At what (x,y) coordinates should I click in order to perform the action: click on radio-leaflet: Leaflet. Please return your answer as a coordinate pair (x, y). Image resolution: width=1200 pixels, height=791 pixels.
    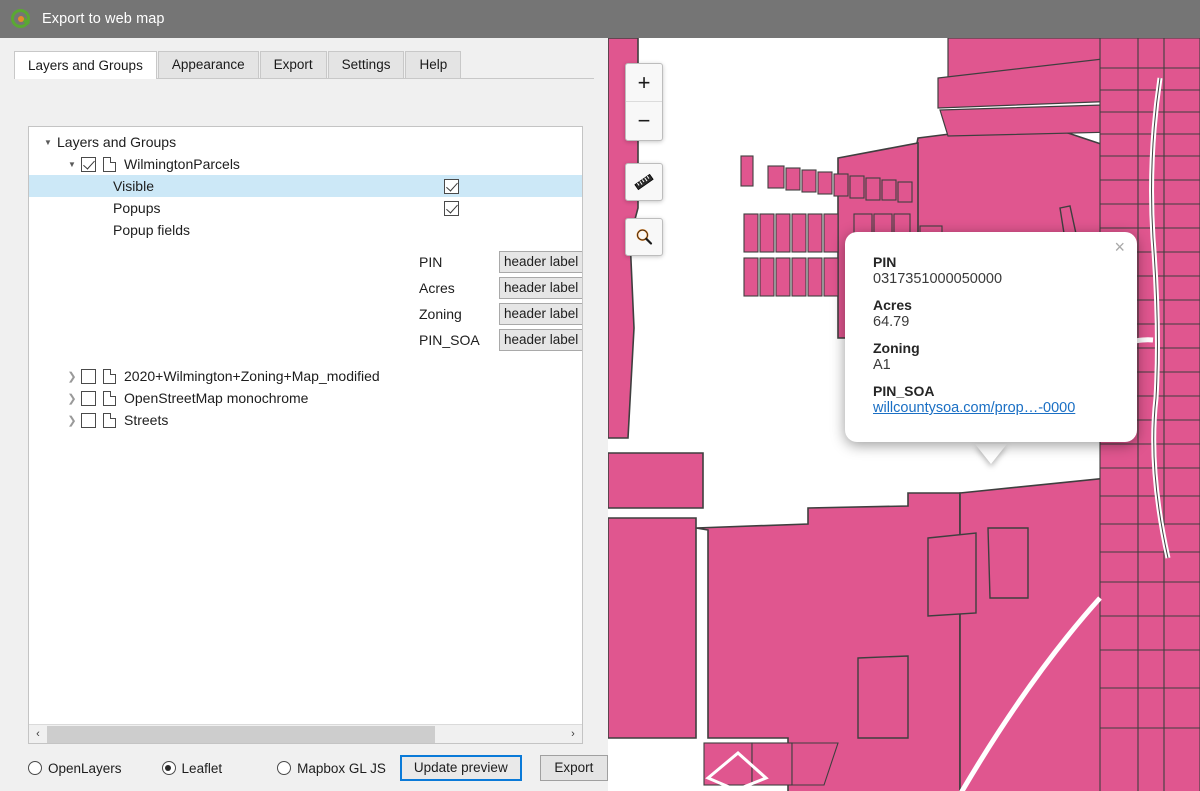
    Looking at the image, I should click on (192, 768).